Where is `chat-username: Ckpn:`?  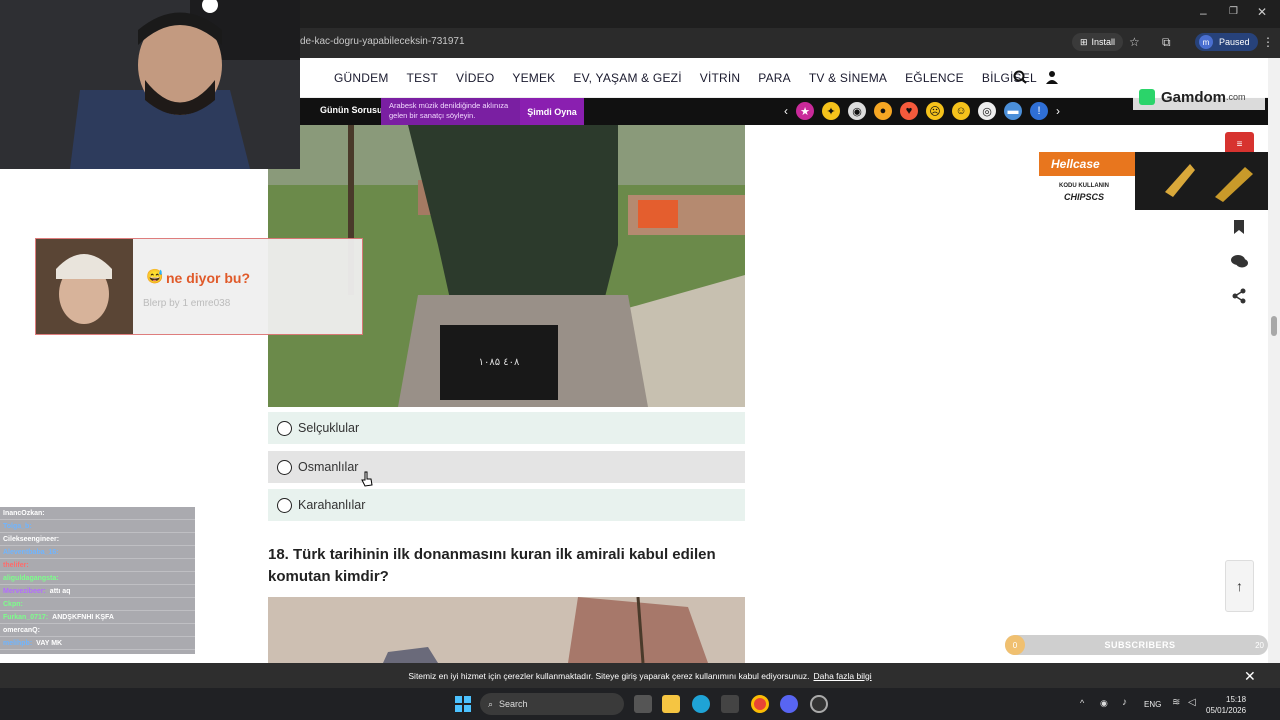
chat-username: Ckpn: is located at coordinates (13, 604).